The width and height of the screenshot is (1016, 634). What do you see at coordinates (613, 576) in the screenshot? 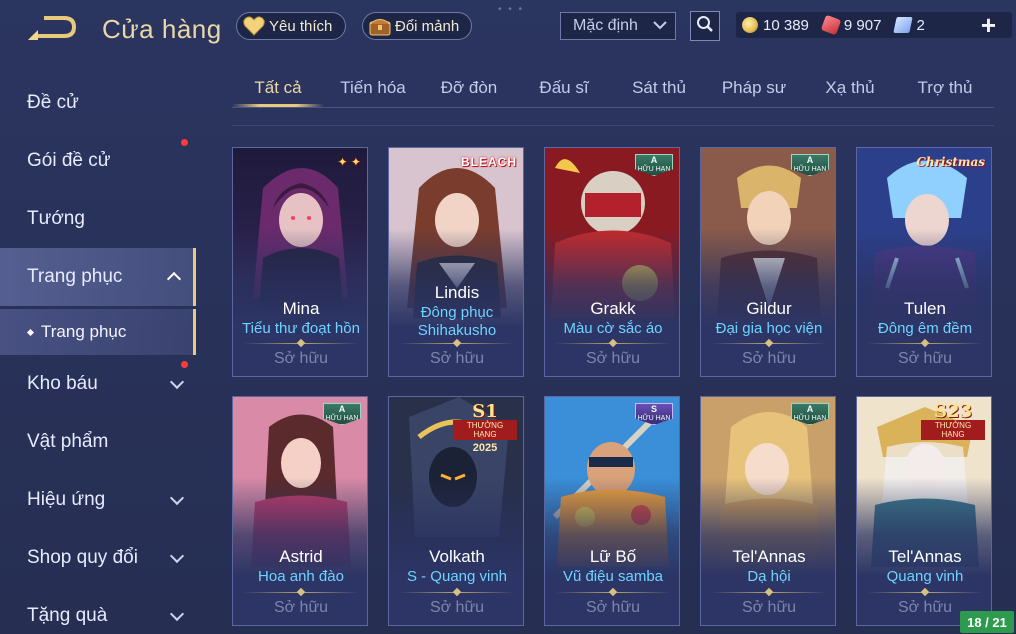
I see `skin-name: Vũ điệu samba` at bounding box center [613, 576].